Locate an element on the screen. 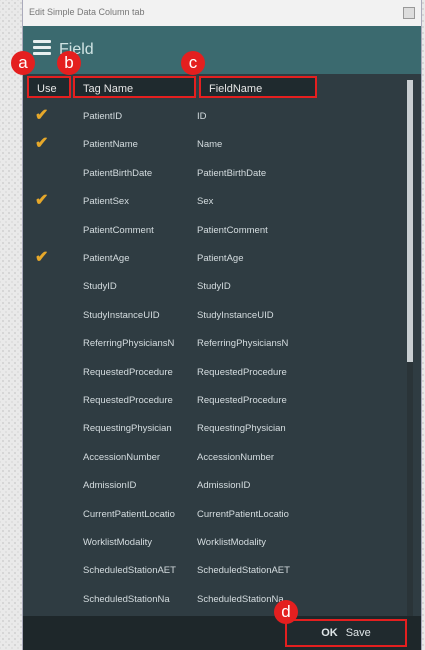 The image size is (425, 650). table-row: ✔ PatientAge PatientAge is located at coordinates (218, 259).